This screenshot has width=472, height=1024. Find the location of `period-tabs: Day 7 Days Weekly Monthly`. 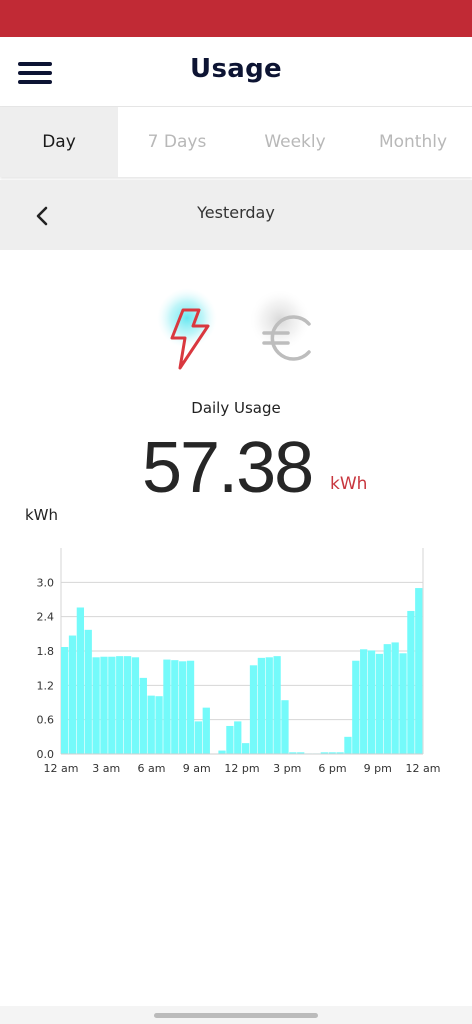

period-tabs: Day 7 Days Weekly Monthly is located at coordinates (236, 142).